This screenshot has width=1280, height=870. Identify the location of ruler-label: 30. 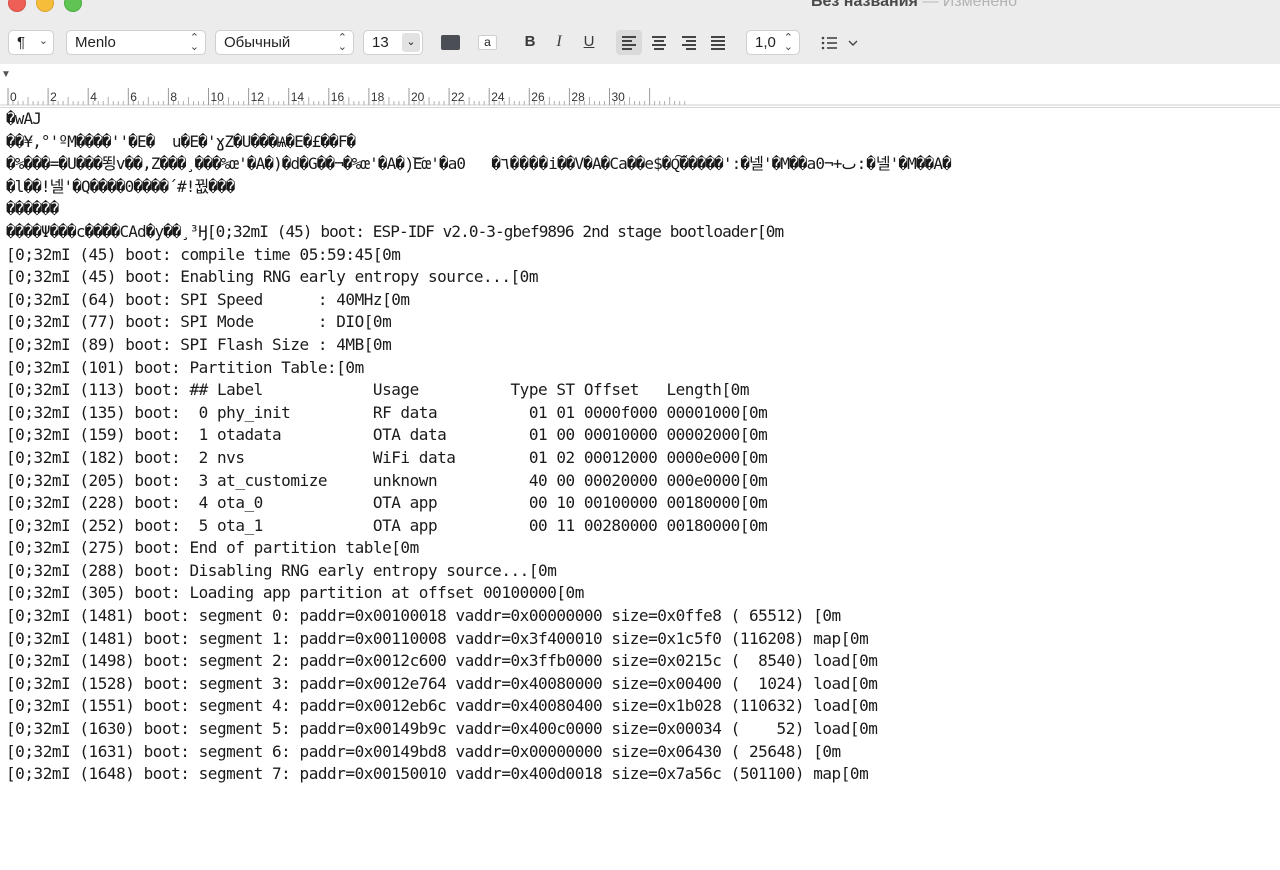
(619, 97).